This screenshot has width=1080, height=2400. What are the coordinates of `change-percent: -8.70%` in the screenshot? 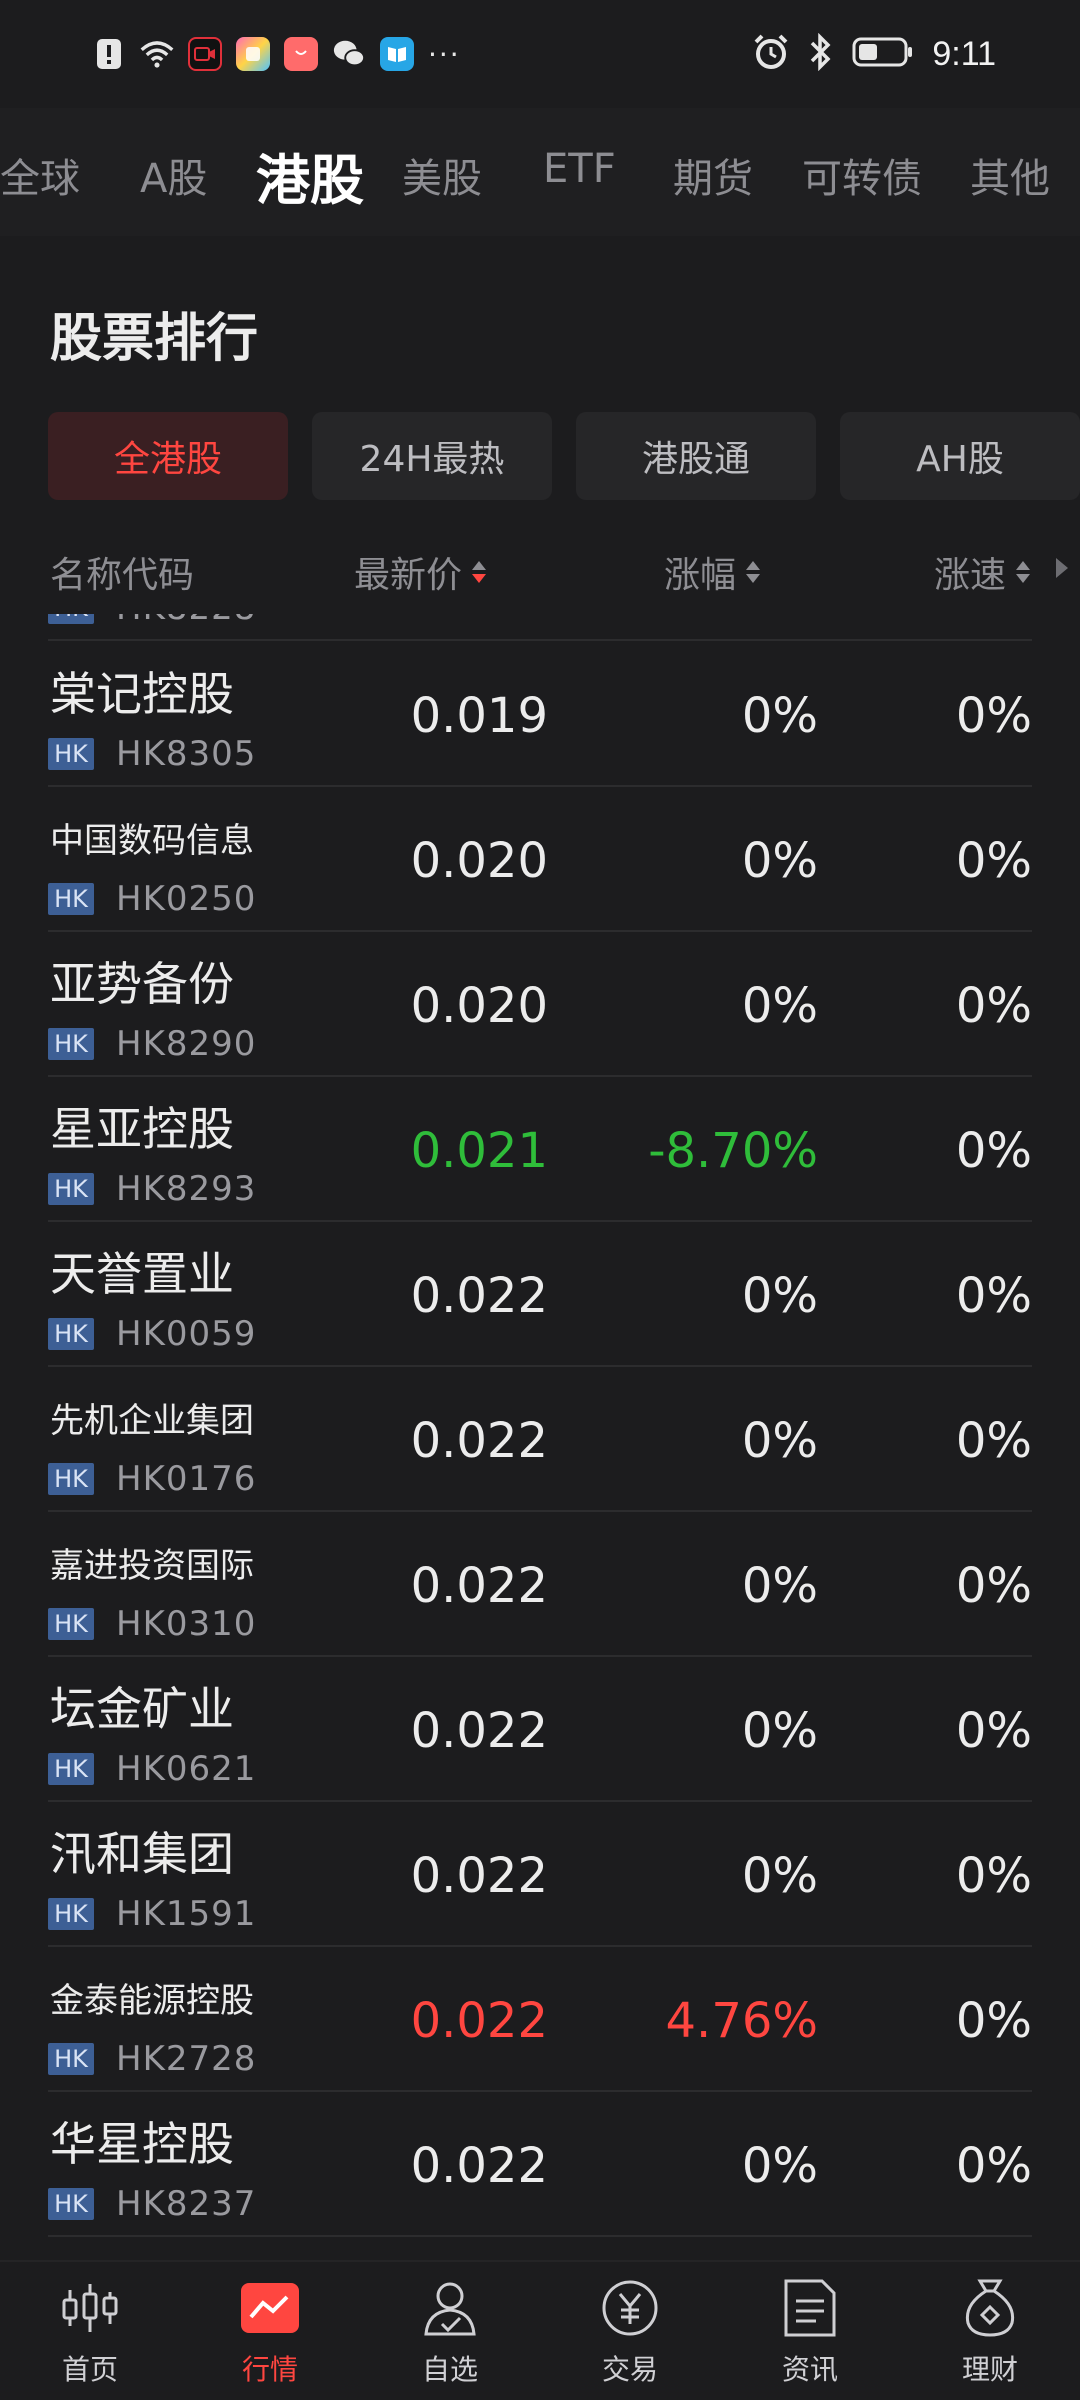 It's located at (733, 1151).